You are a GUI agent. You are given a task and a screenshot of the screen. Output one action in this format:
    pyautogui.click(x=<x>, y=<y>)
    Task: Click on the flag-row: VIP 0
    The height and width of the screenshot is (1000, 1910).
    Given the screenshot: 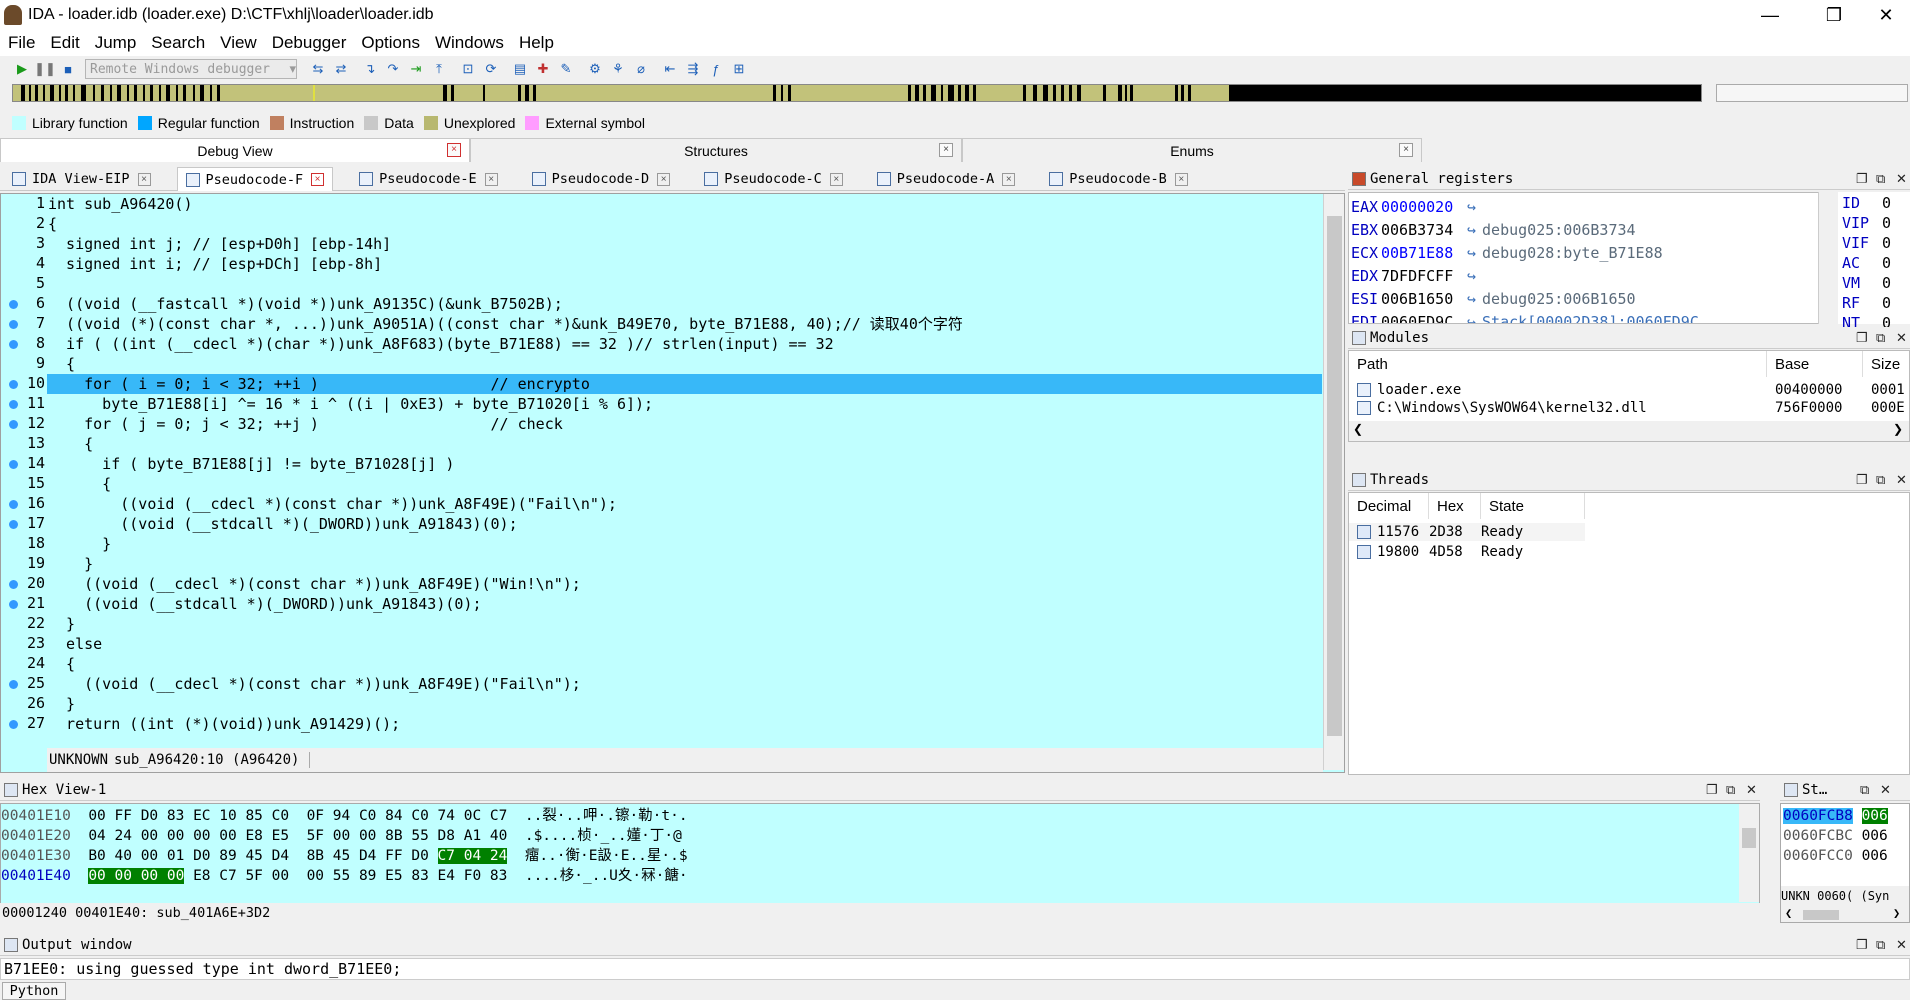 What is the action you would take?
    pyautogui.click(x=1866, y=224)
    